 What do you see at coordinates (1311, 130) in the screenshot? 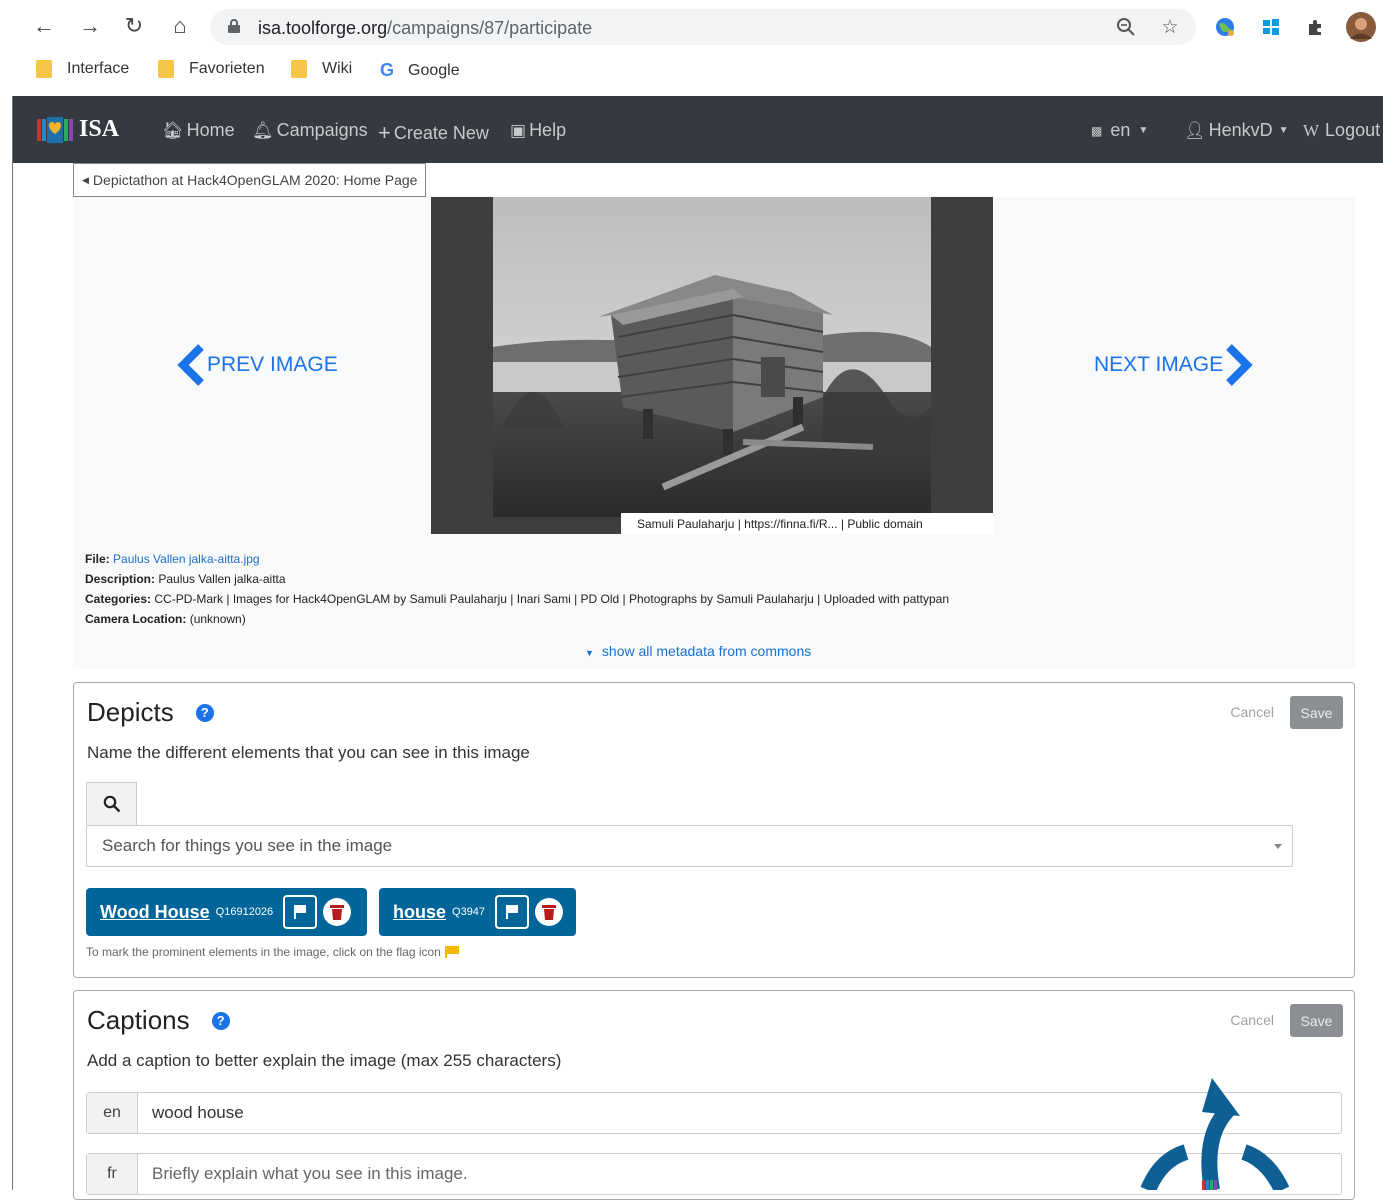
I see `wikipedia-w-icon: W` at bounding box center [1311, 130].